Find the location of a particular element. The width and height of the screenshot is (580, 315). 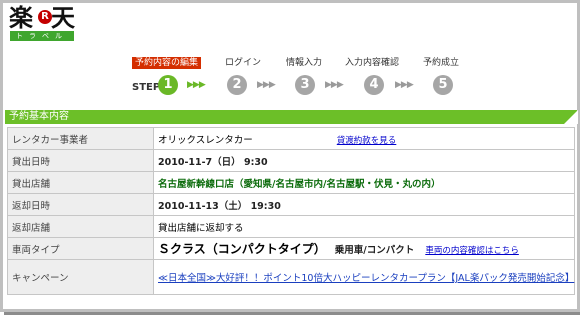

company-cell: オリックスレンタカー 貸渡約款を見る is located at coordinates (364, 138).